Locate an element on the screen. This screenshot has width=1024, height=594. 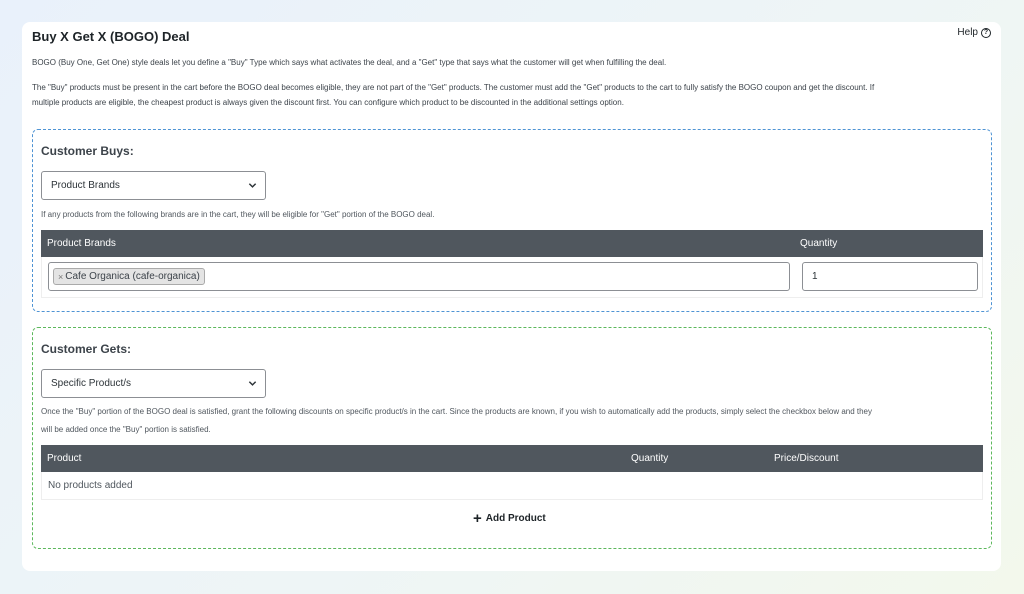
customer-gets-title: Customer Gets: is located at coordinates (86, 349).